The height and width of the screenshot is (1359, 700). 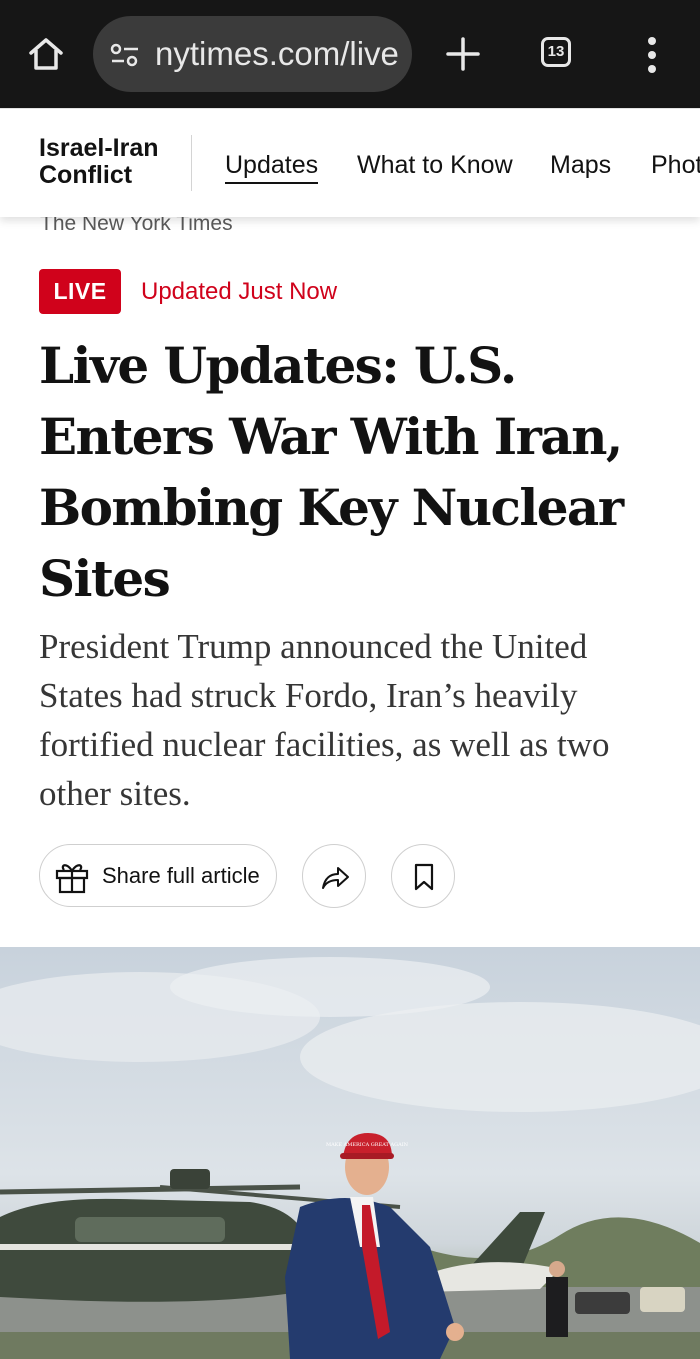 I want to click on more-vert-icon, so click(x=652, y=55).